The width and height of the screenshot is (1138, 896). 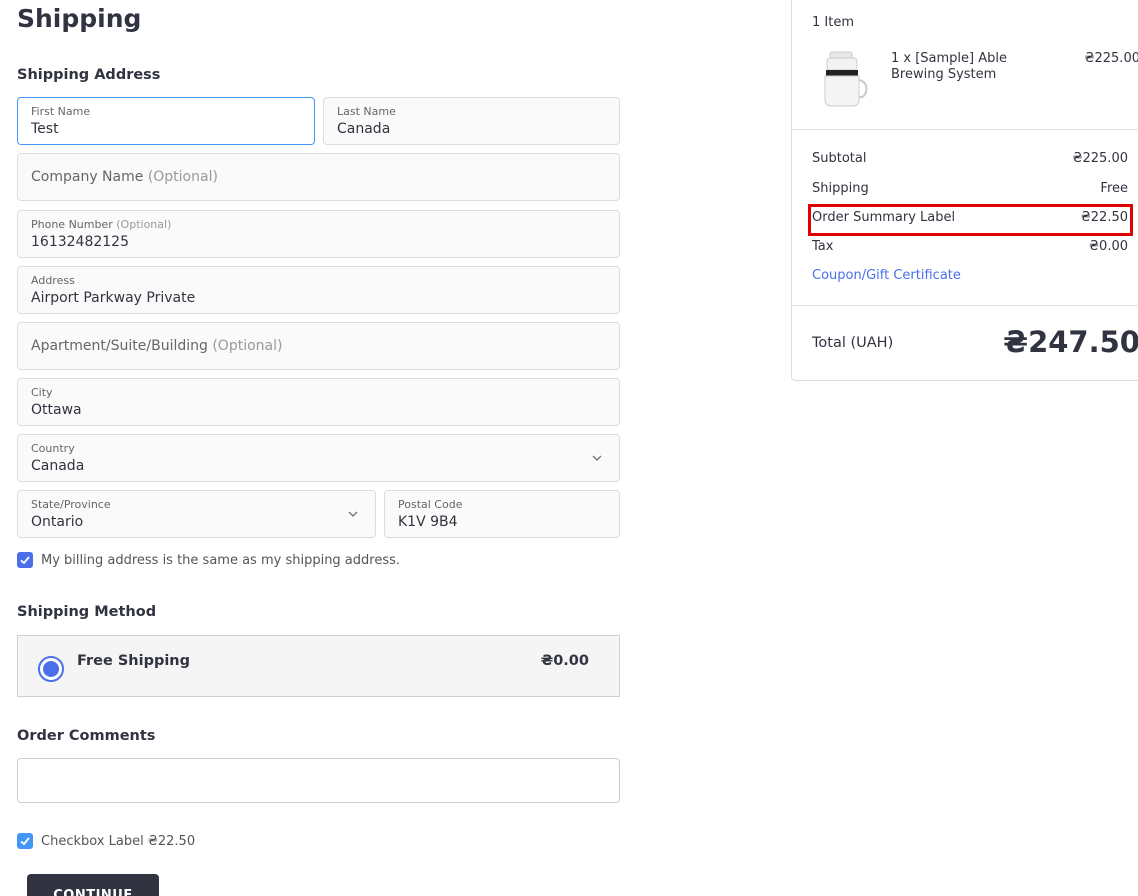 What do you see at coordinates (840, 188) in the screenshot?
I see `shipping-label: Shipping` at bounding box center [840, 188].